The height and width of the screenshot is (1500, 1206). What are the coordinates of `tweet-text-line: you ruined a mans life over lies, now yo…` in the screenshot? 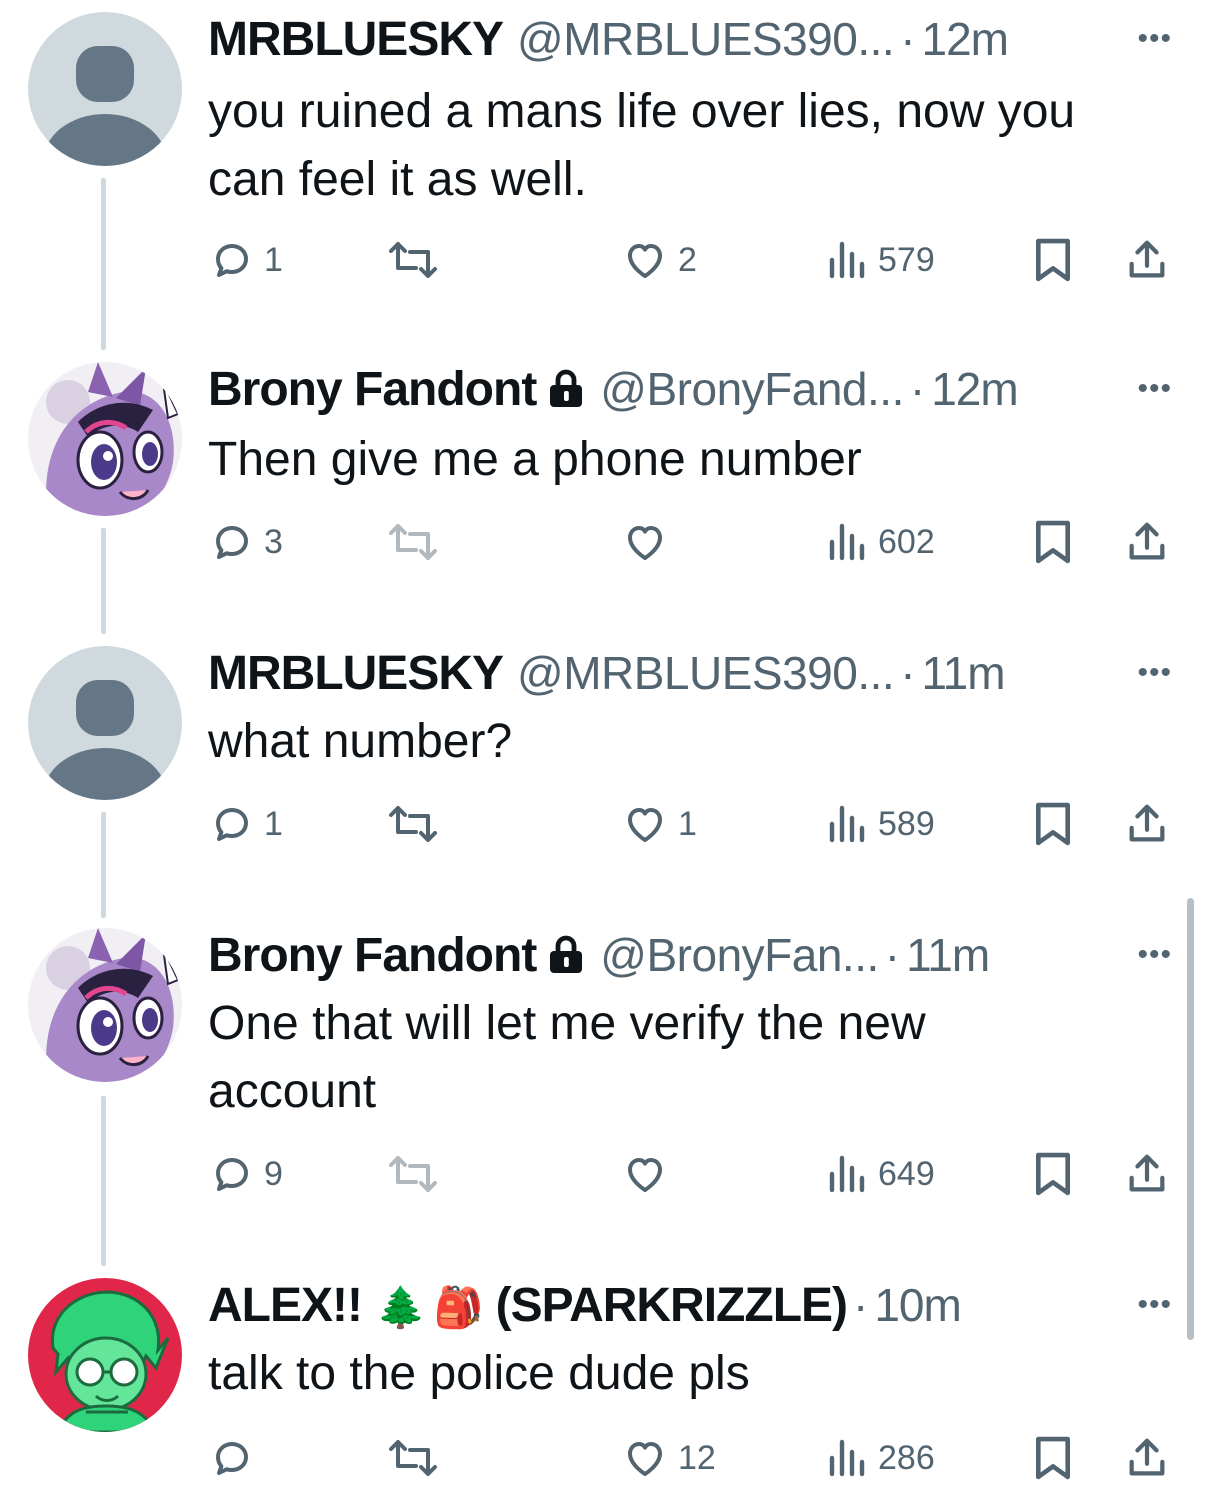 It's located at (642, 111).